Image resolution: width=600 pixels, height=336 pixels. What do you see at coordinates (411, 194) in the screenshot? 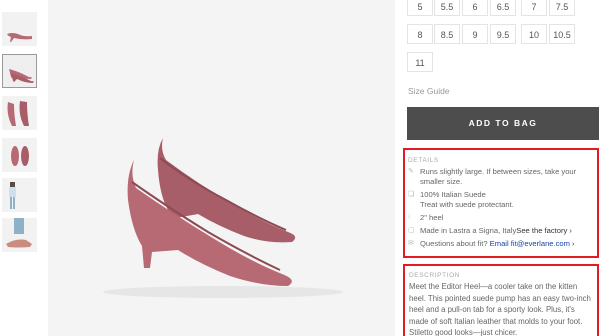
I see `fabric-icon: ❏` at bounding box center [411, 194].